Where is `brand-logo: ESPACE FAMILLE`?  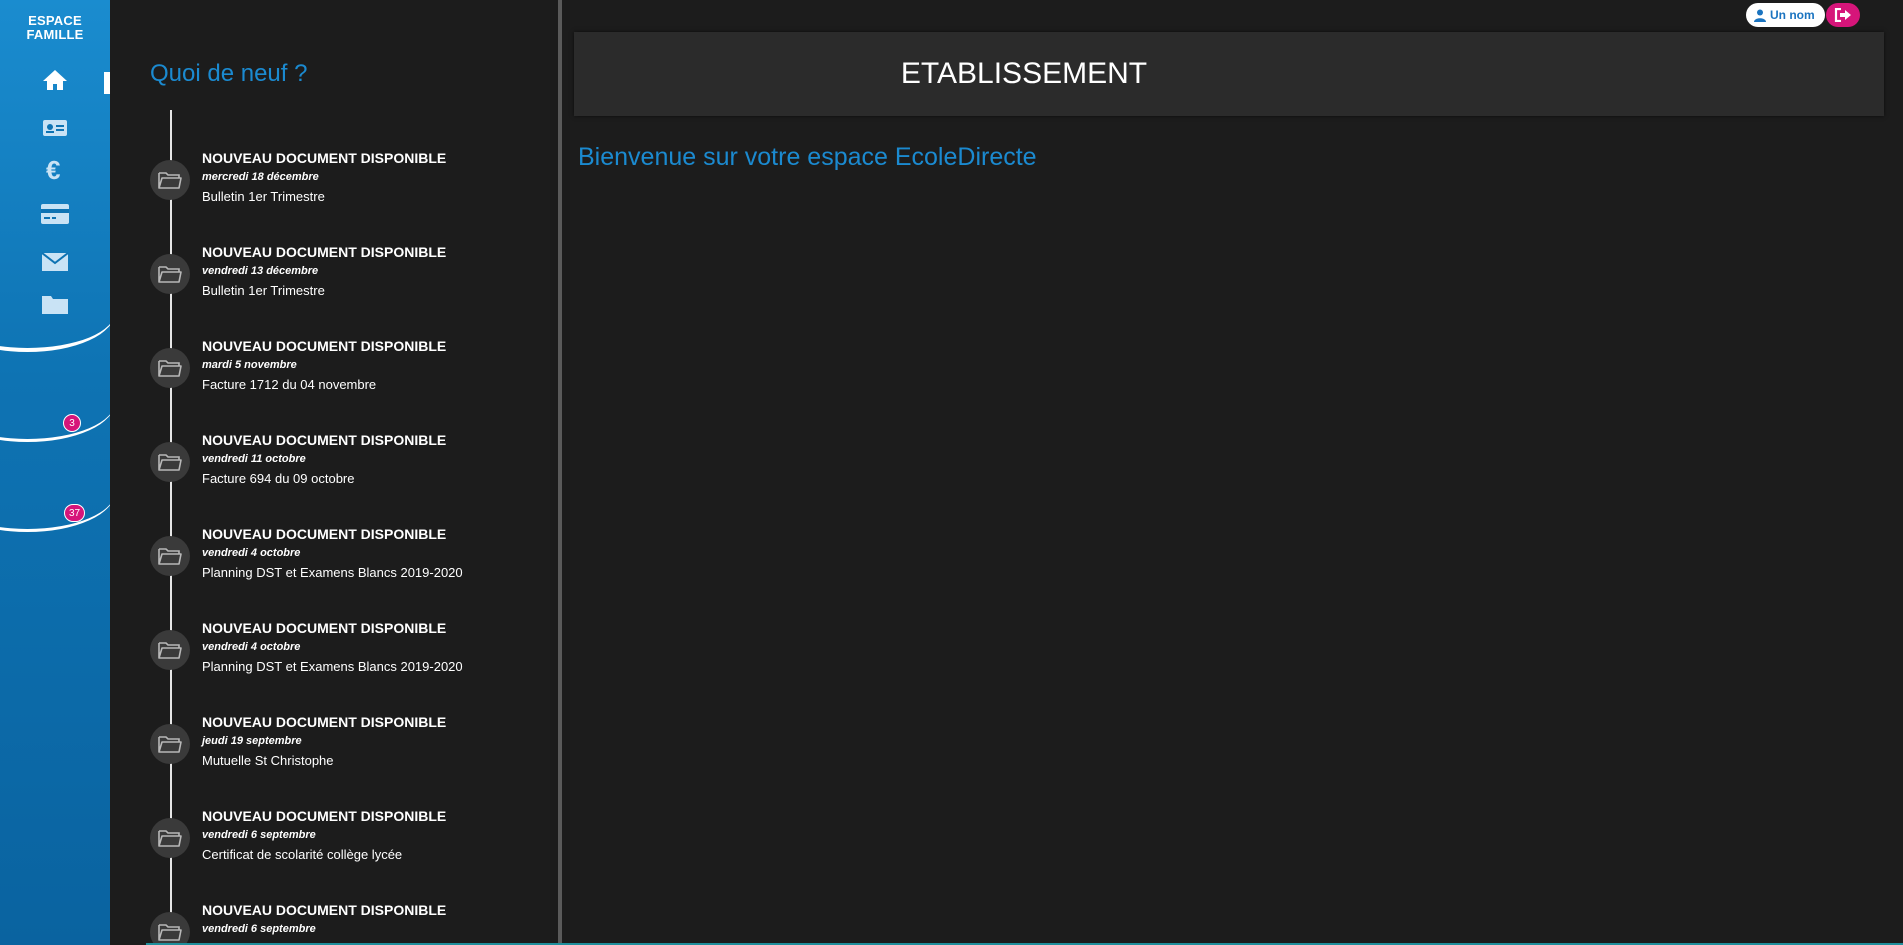 brand-logo: ESPACE FAMILLE is located at coordinates (55, 28).